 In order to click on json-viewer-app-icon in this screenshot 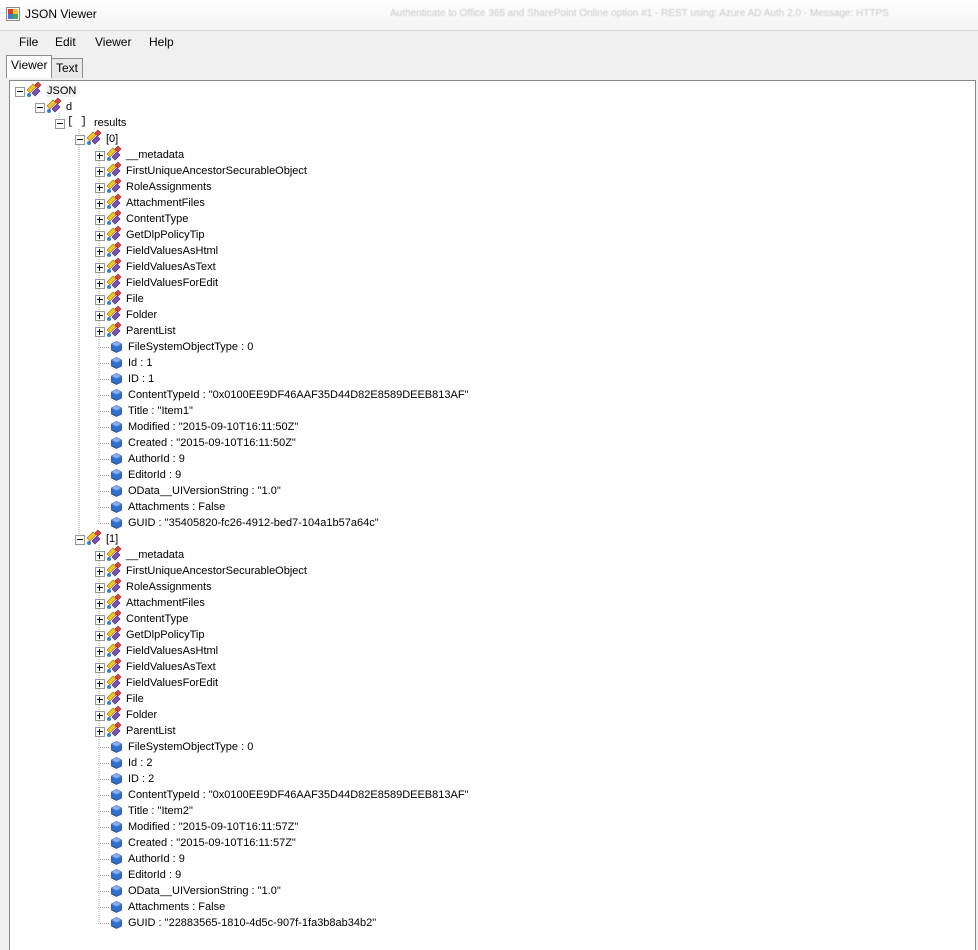, I will do `click(13, 14)`.